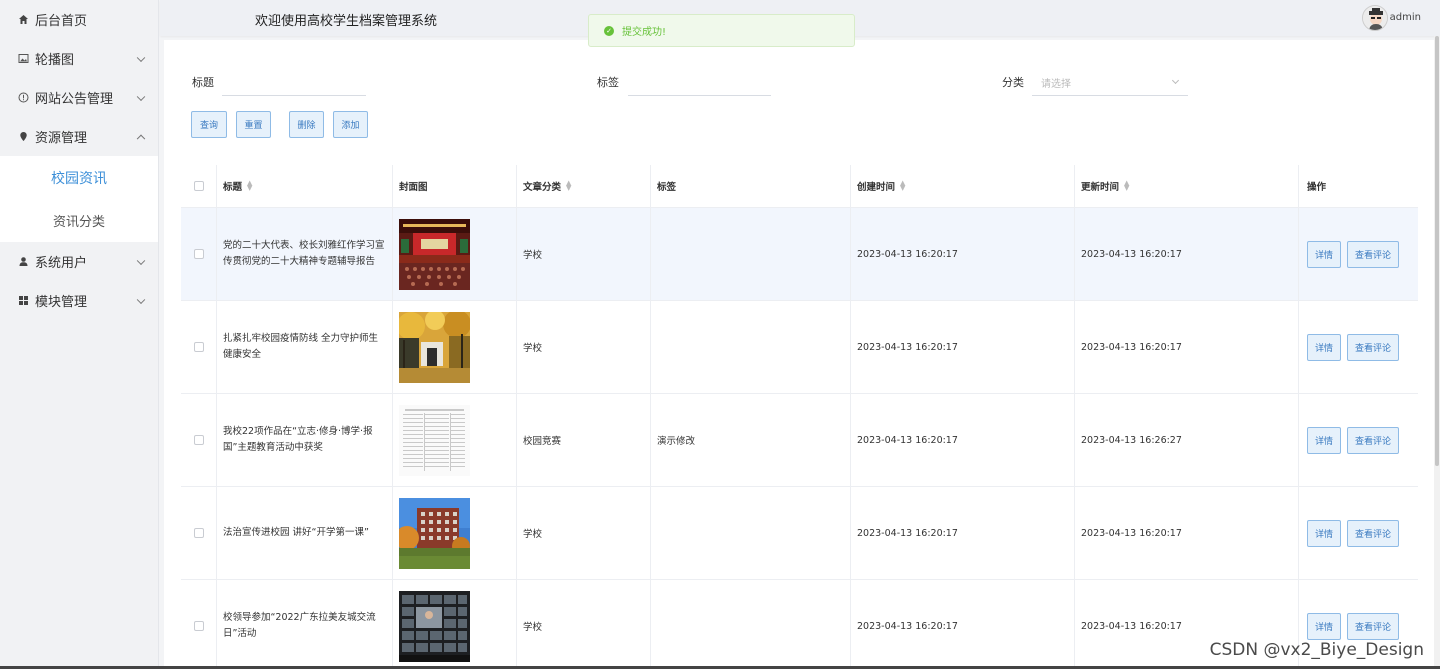 The image size is (1440, 669). I want to click on column-category-label: 文章分类, so click(542, 187).